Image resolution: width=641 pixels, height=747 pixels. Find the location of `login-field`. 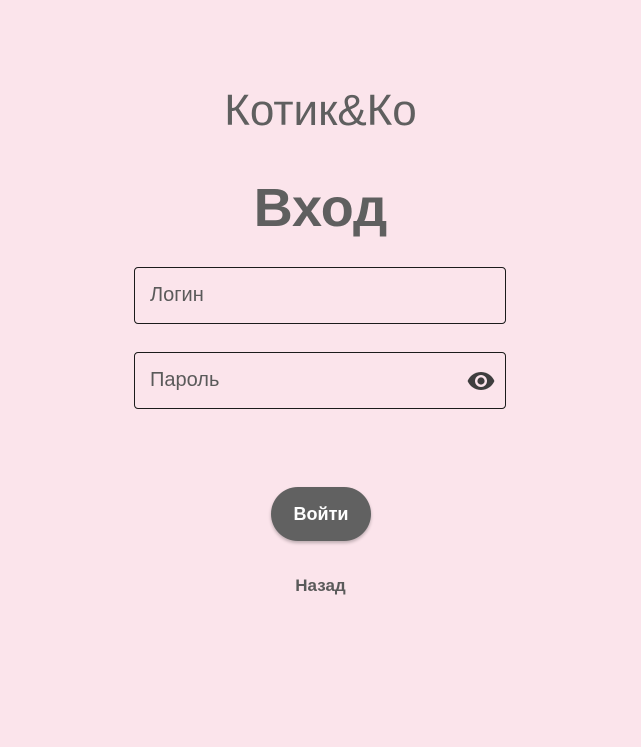

login-field is located at coordinates (320, 295).